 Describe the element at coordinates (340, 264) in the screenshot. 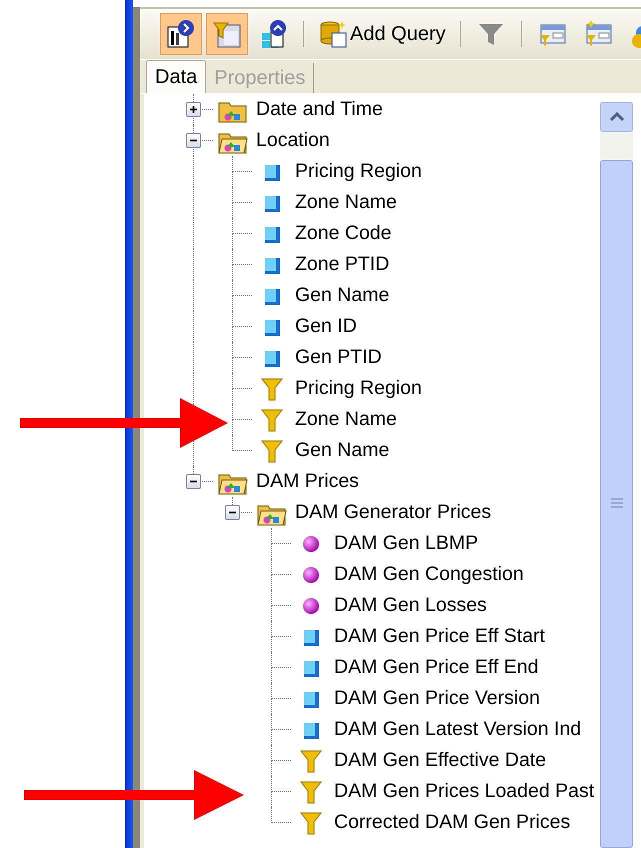

I see `tree-item: Zone PTID` at that location.